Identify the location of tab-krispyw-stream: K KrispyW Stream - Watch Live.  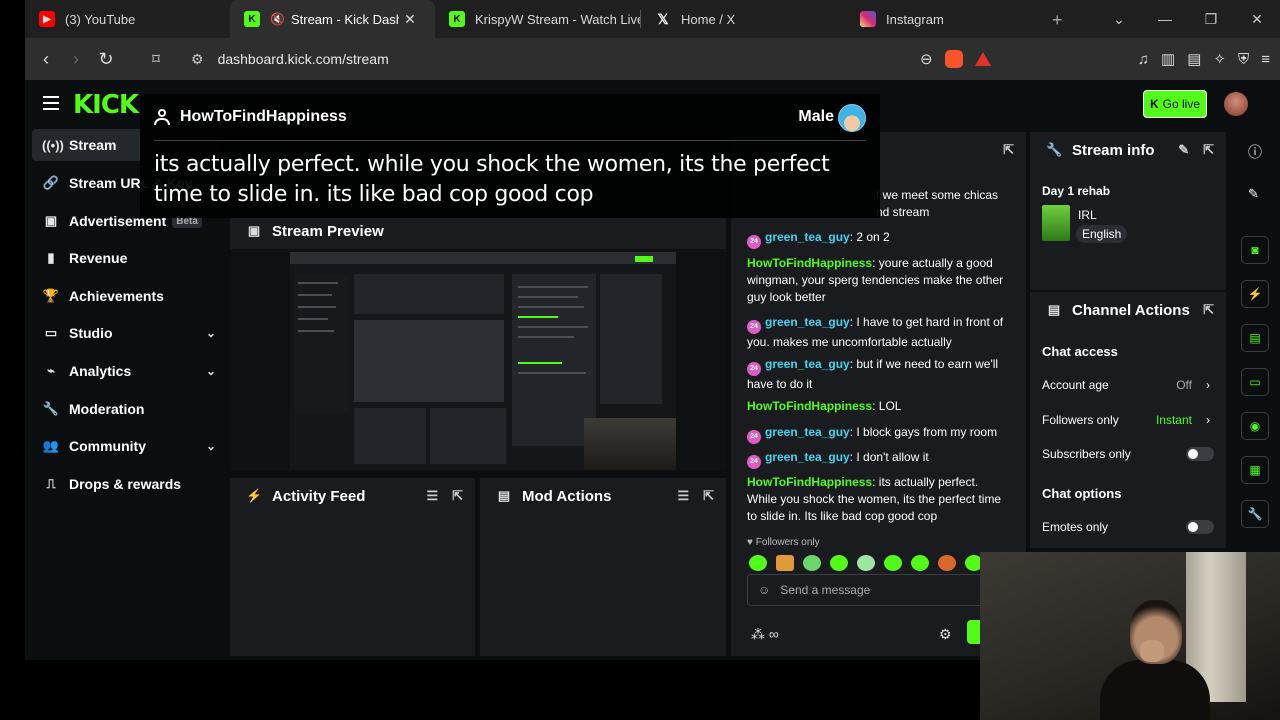
(537, 19).